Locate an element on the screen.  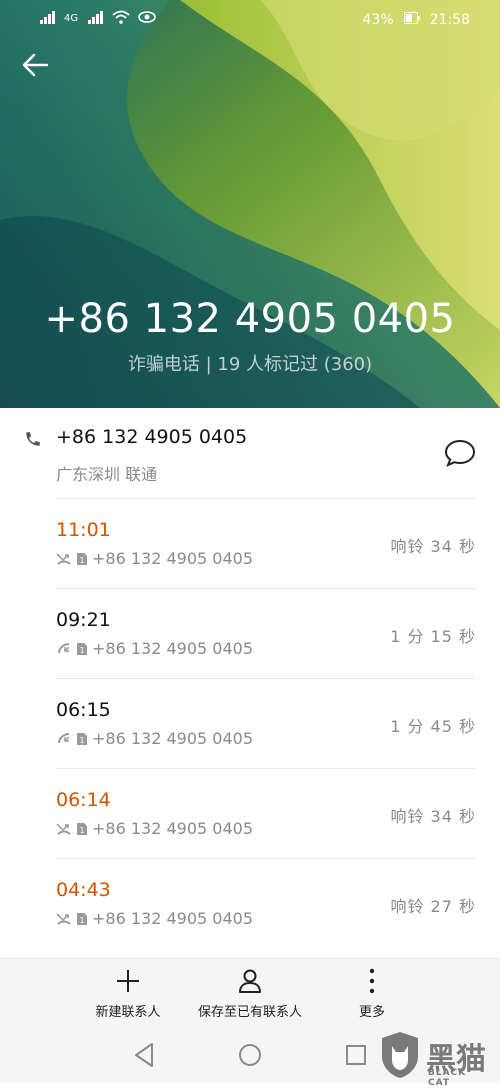
signal-icon is located at coordinates (43, 18).